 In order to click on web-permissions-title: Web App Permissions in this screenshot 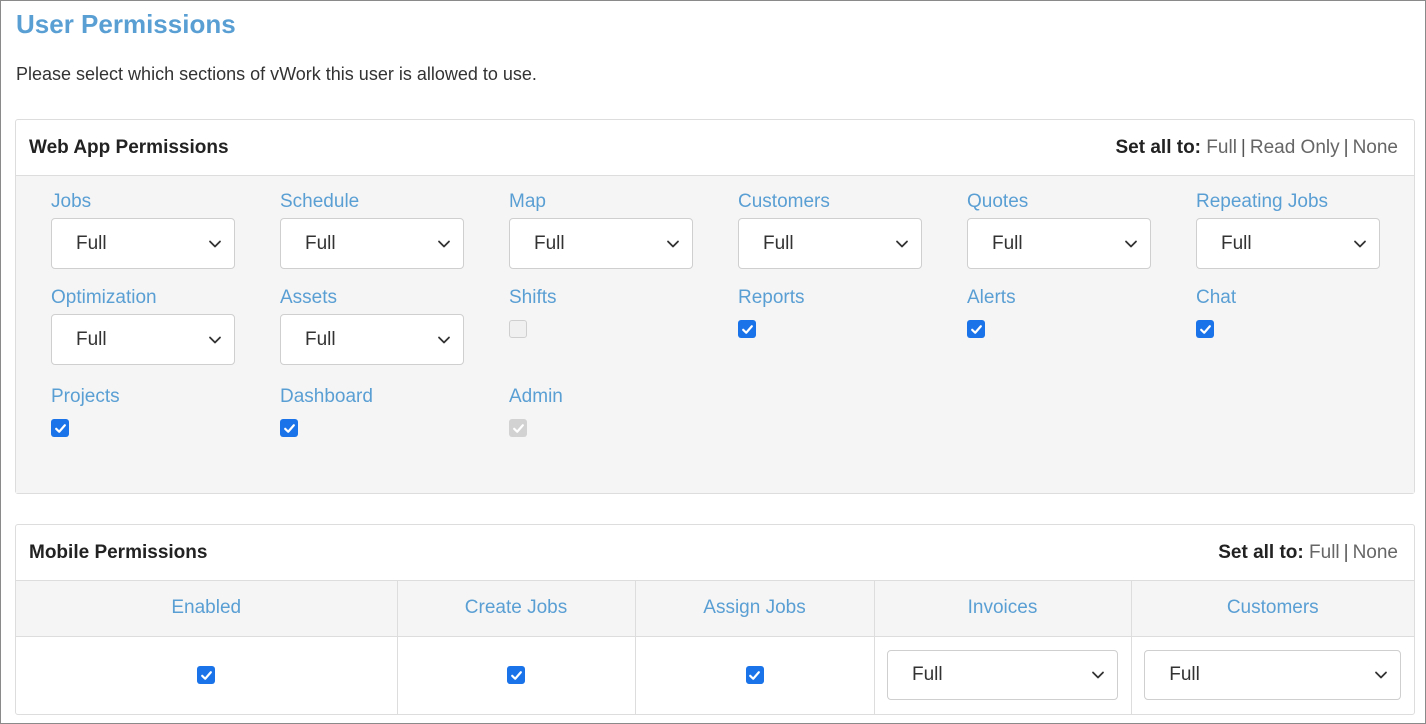, I will do `click(129, 147)`.